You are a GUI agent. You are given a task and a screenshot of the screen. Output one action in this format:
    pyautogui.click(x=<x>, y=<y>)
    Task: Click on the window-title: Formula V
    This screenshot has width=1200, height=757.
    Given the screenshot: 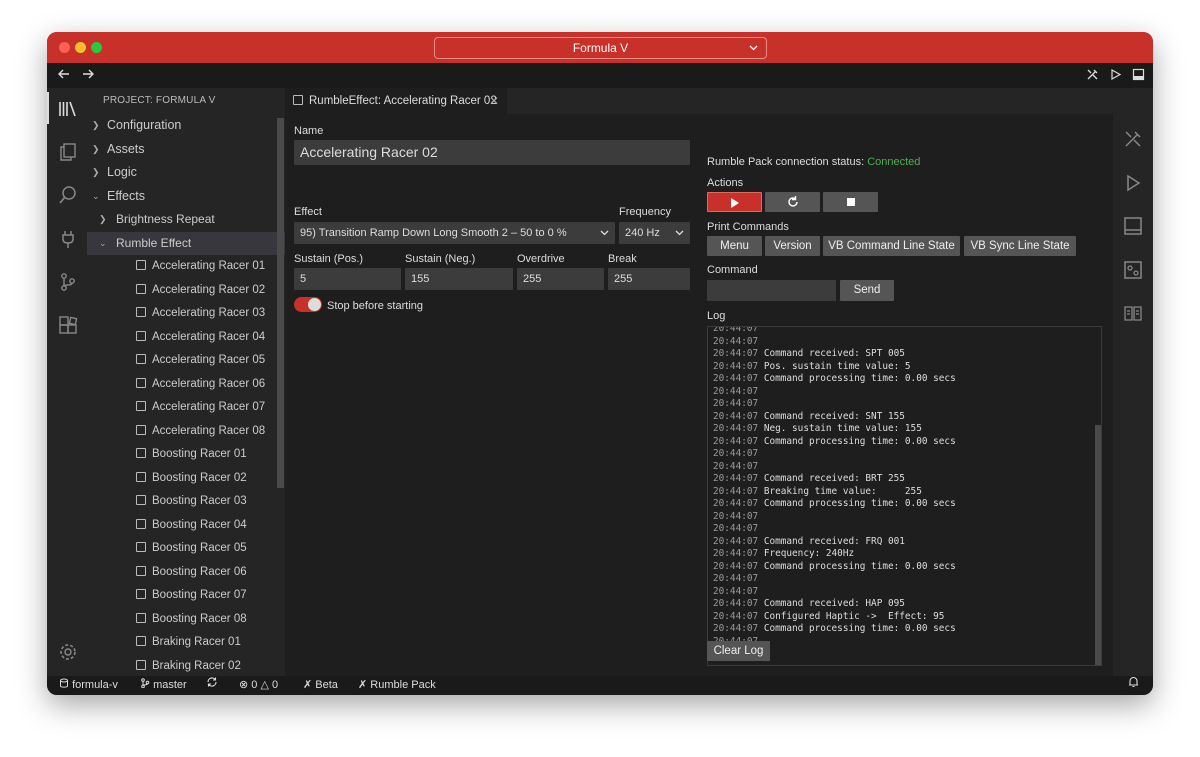 What is the action you would take?
    pyautogui.click(x=600, y=48)
    